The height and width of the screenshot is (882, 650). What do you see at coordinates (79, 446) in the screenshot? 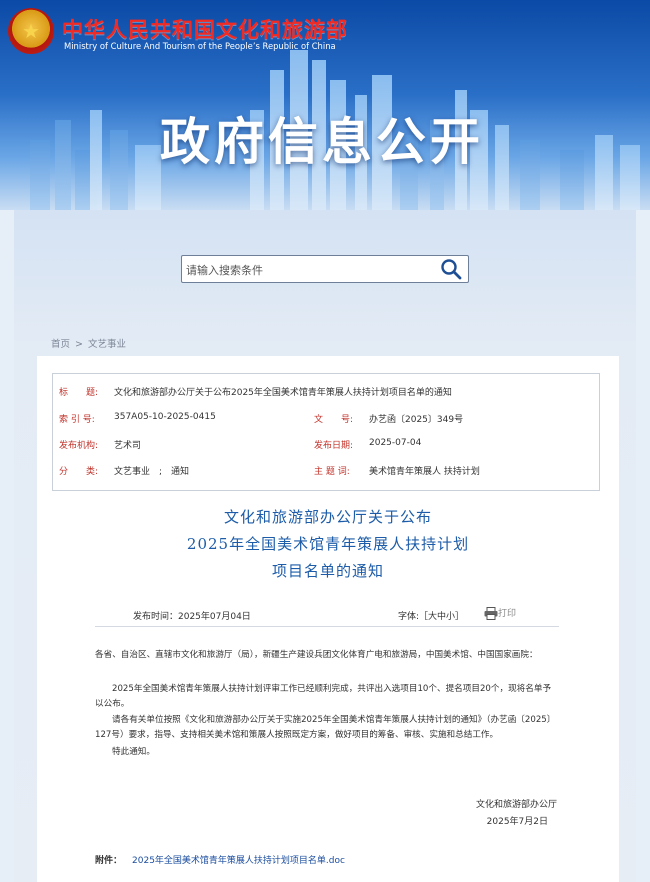
I see `meta-issuer-label: 发布机构:` at bounding box center [79, 446].